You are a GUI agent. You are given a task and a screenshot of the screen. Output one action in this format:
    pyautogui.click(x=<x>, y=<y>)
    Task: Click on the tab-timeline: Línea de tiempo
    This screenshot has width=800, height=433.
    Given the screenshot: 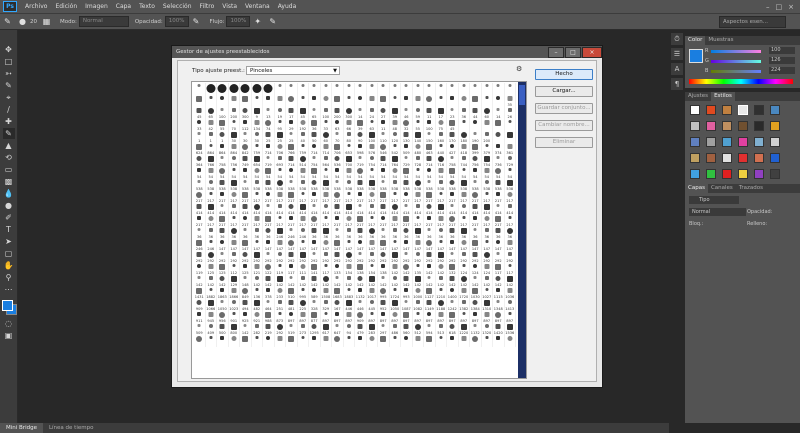 What is the action you would take?
    pyautogui.click(x=71, y=428)
    